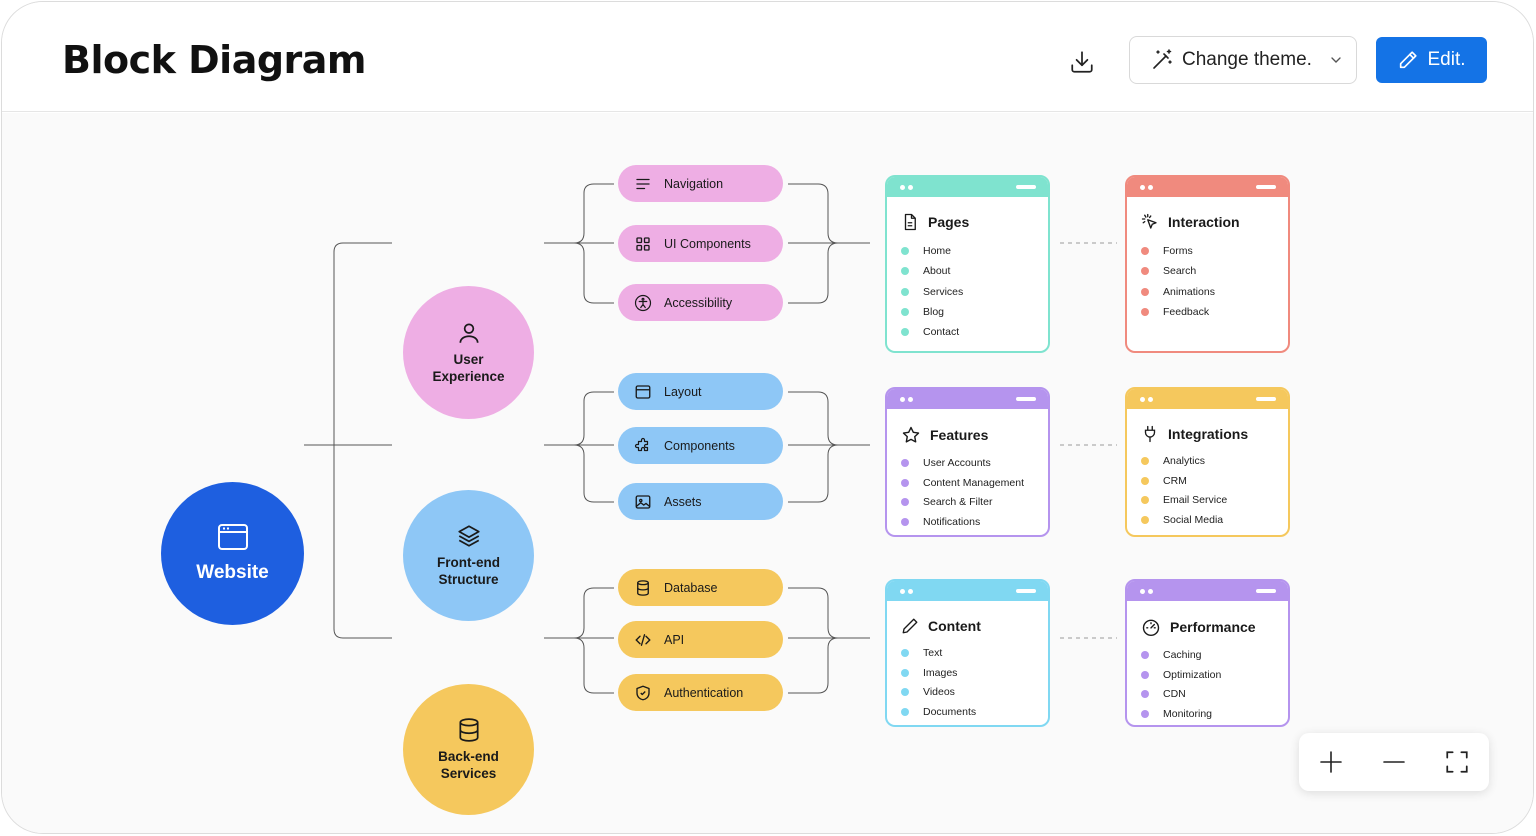 The height and width of the screenshot is (836, 1536). I want to click on star-icon, so click(911, 434).